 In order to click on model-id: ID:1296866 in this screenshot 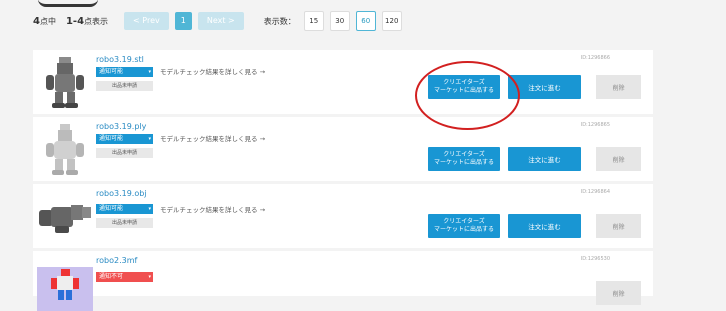, I will do `click(595, 58)`.